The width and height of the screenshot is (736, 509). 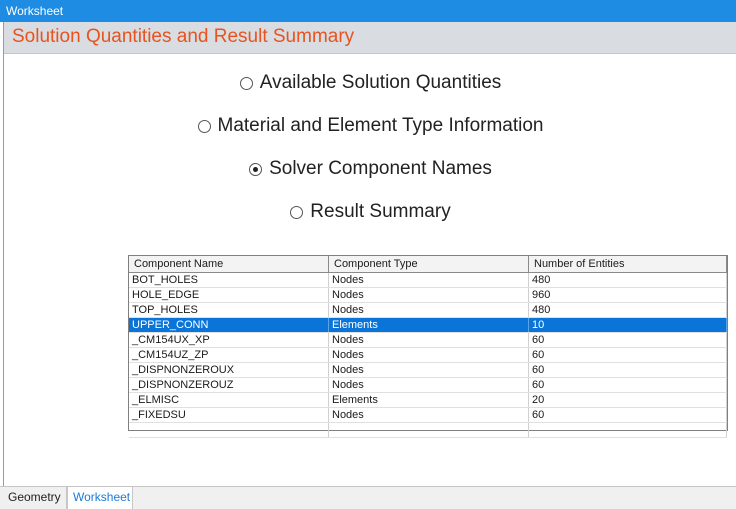 I want to click on radio-button-checked-icon, so click(x=256, y=169).